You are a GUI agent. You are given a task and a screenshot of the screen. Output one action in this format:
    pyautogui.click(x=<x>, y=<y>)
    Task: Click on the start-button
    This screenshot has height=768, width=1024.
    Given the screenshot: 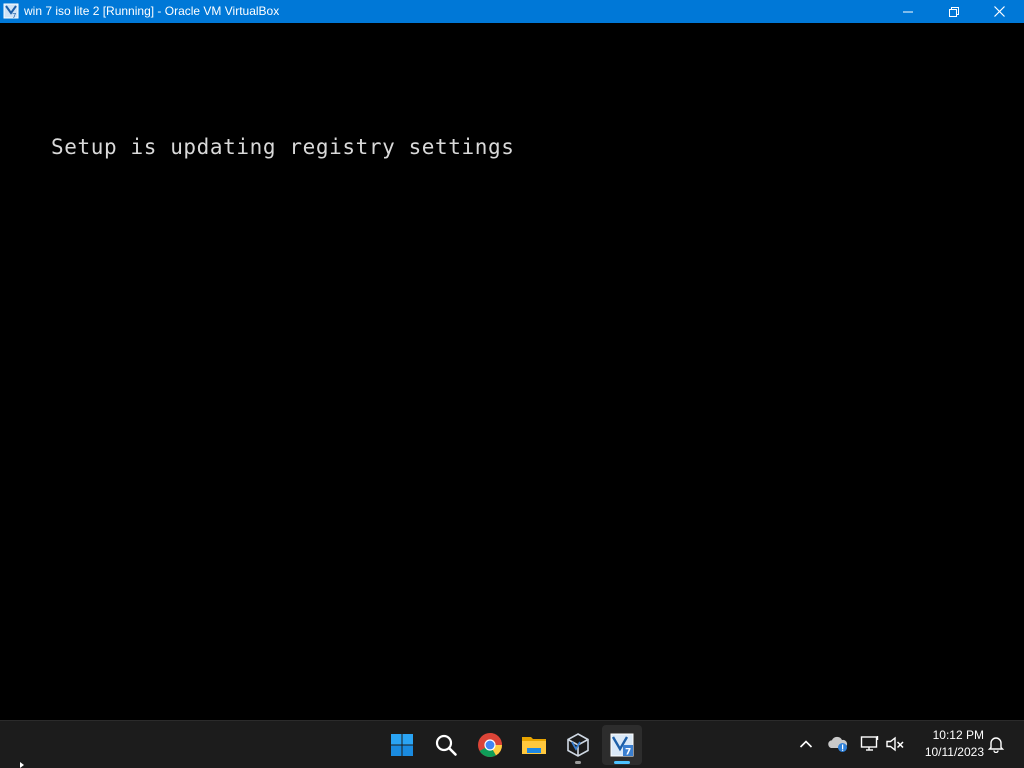 What is the action you would take?
    pyautogui.click(x=402, y=745)
    